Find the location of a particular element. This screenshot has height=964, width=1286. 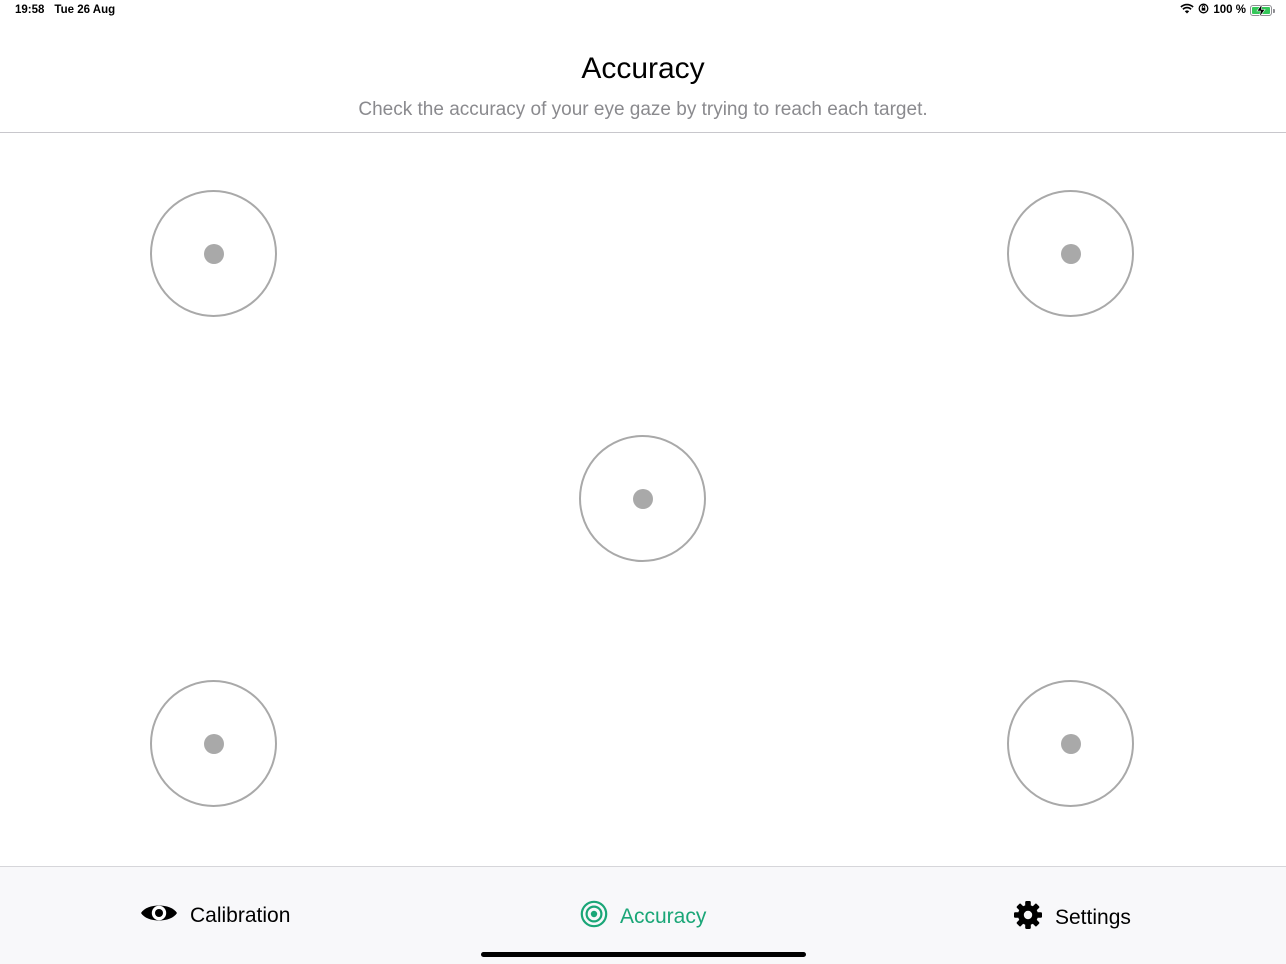

target-top-right is located at coordinates (1070, 253).